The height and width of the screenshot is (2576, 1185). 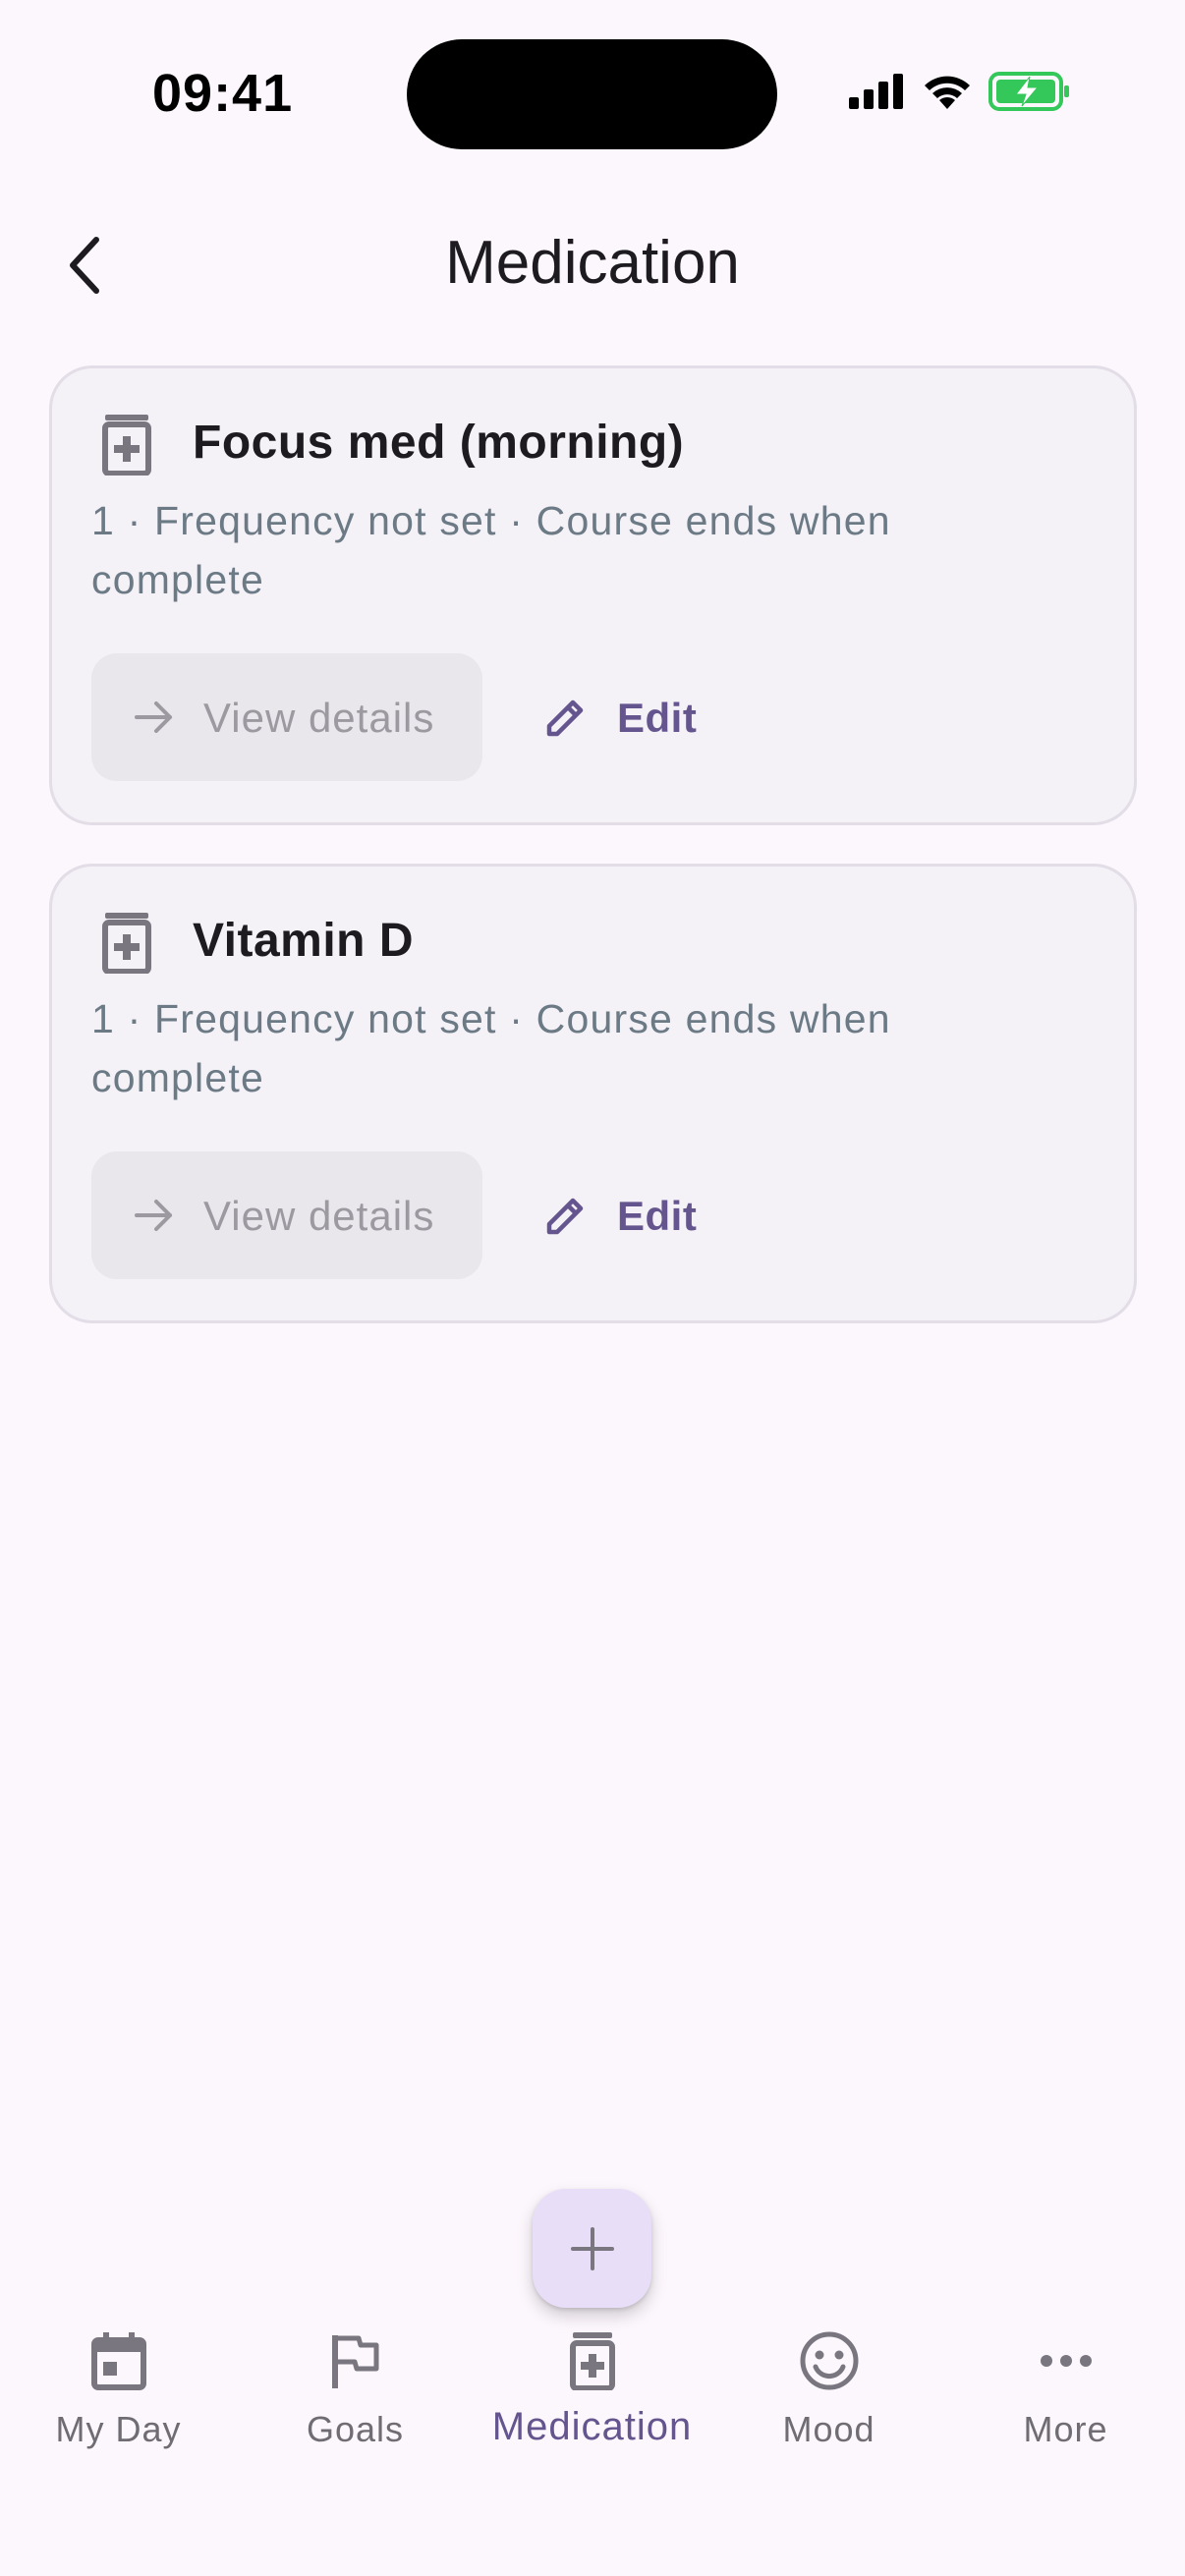 I want to click on status-icons, so click(x=959, y=91).